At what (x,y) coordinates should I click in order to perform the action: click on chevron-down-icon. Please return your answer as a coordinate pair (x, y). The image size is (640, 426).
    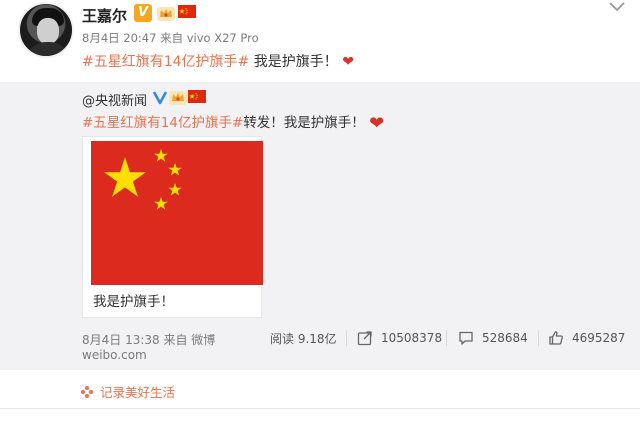
    Looking at the image, I should click on (617, 7).